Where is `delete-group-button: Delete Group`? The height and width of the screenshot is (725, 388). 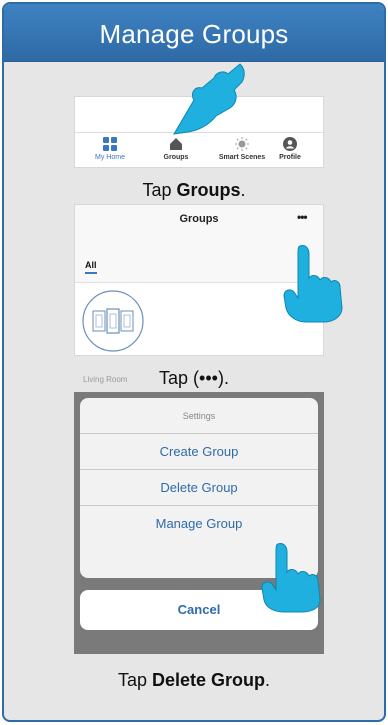
delete-group-button: Delete Group is located at coordinates (199, 488).